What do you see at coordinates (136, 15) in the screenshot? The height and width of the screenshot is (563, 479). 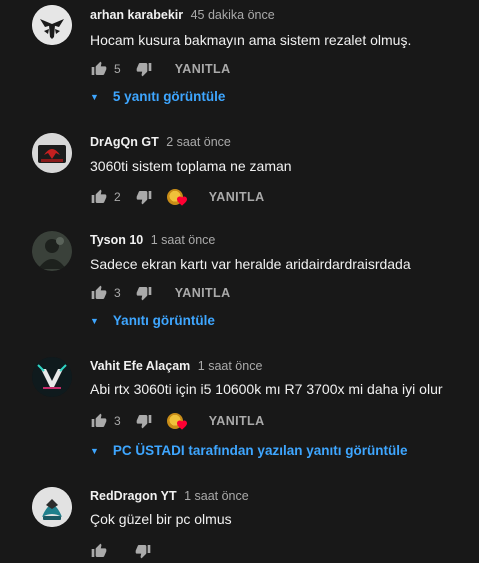 I see `comment-author: arhan karabekir` at bounding box center [136, 15].